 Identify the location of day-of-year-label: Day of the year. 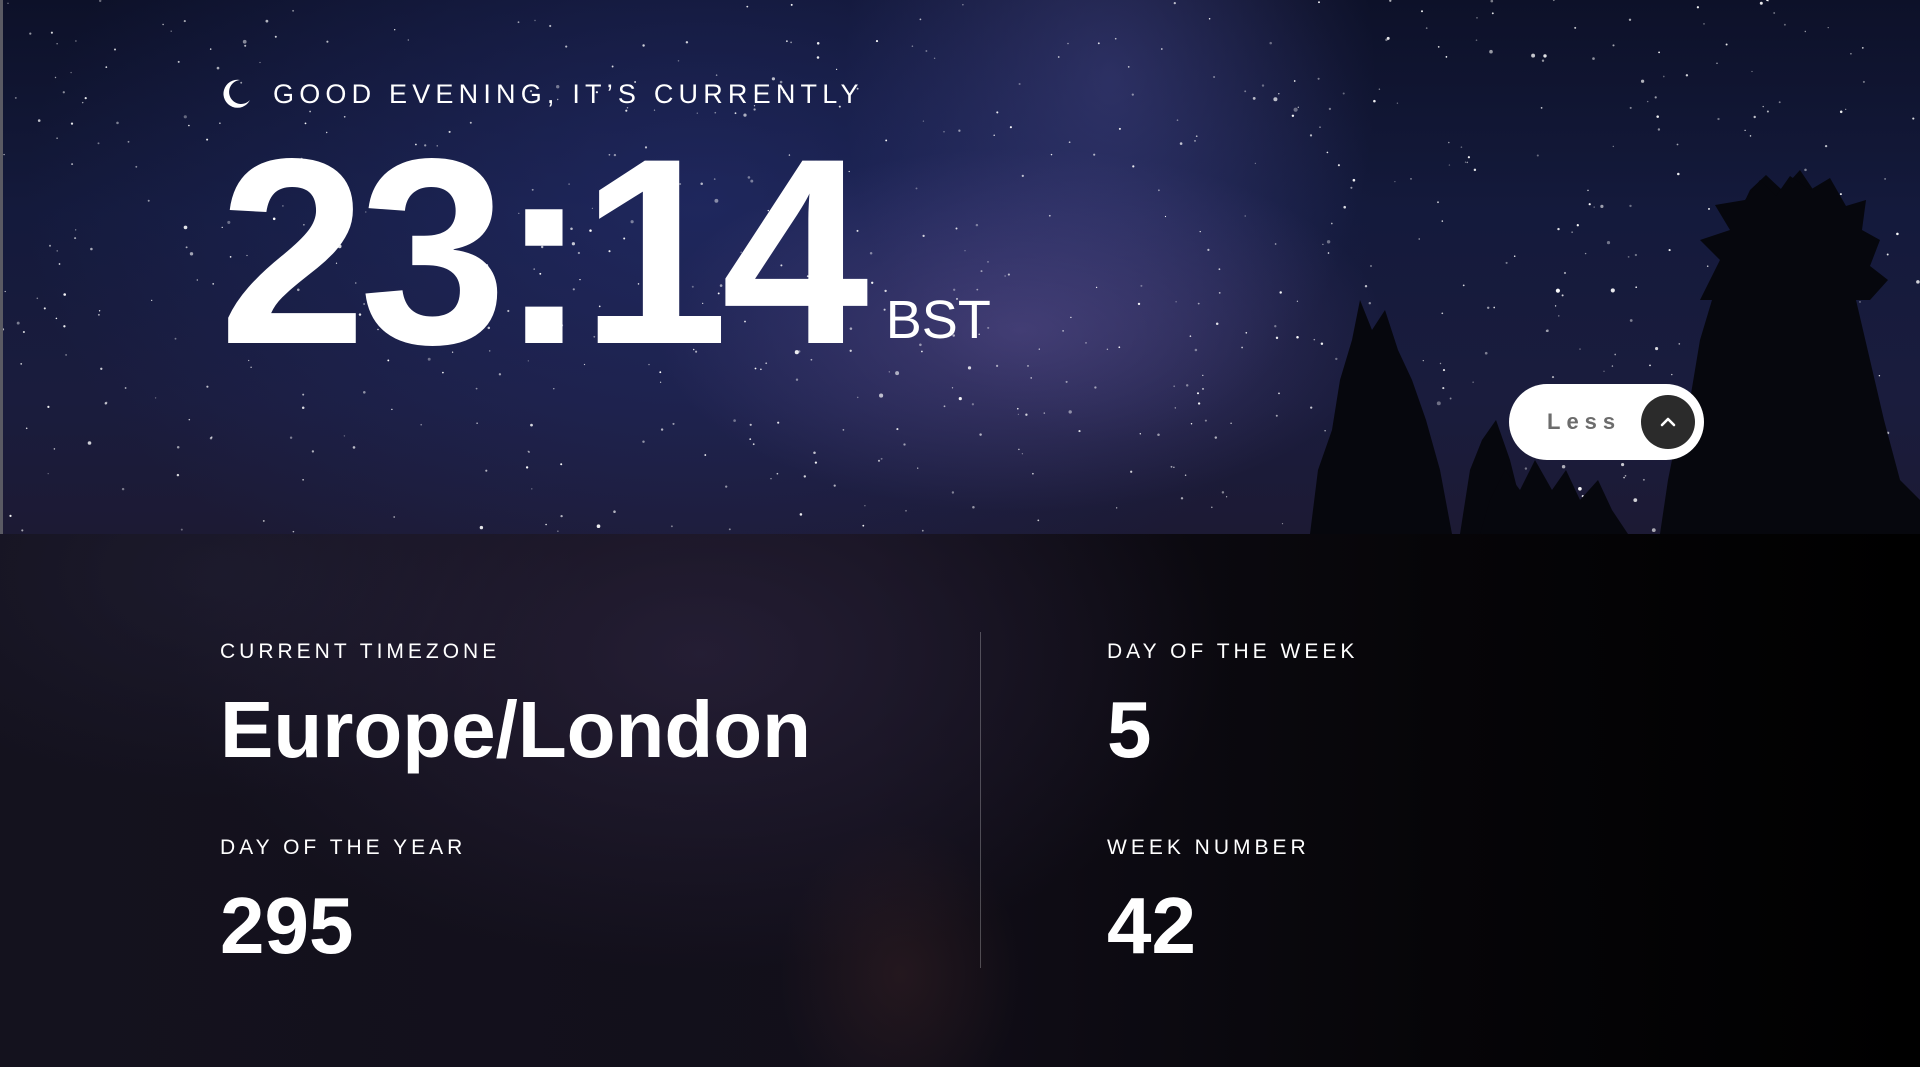
(343, 847).